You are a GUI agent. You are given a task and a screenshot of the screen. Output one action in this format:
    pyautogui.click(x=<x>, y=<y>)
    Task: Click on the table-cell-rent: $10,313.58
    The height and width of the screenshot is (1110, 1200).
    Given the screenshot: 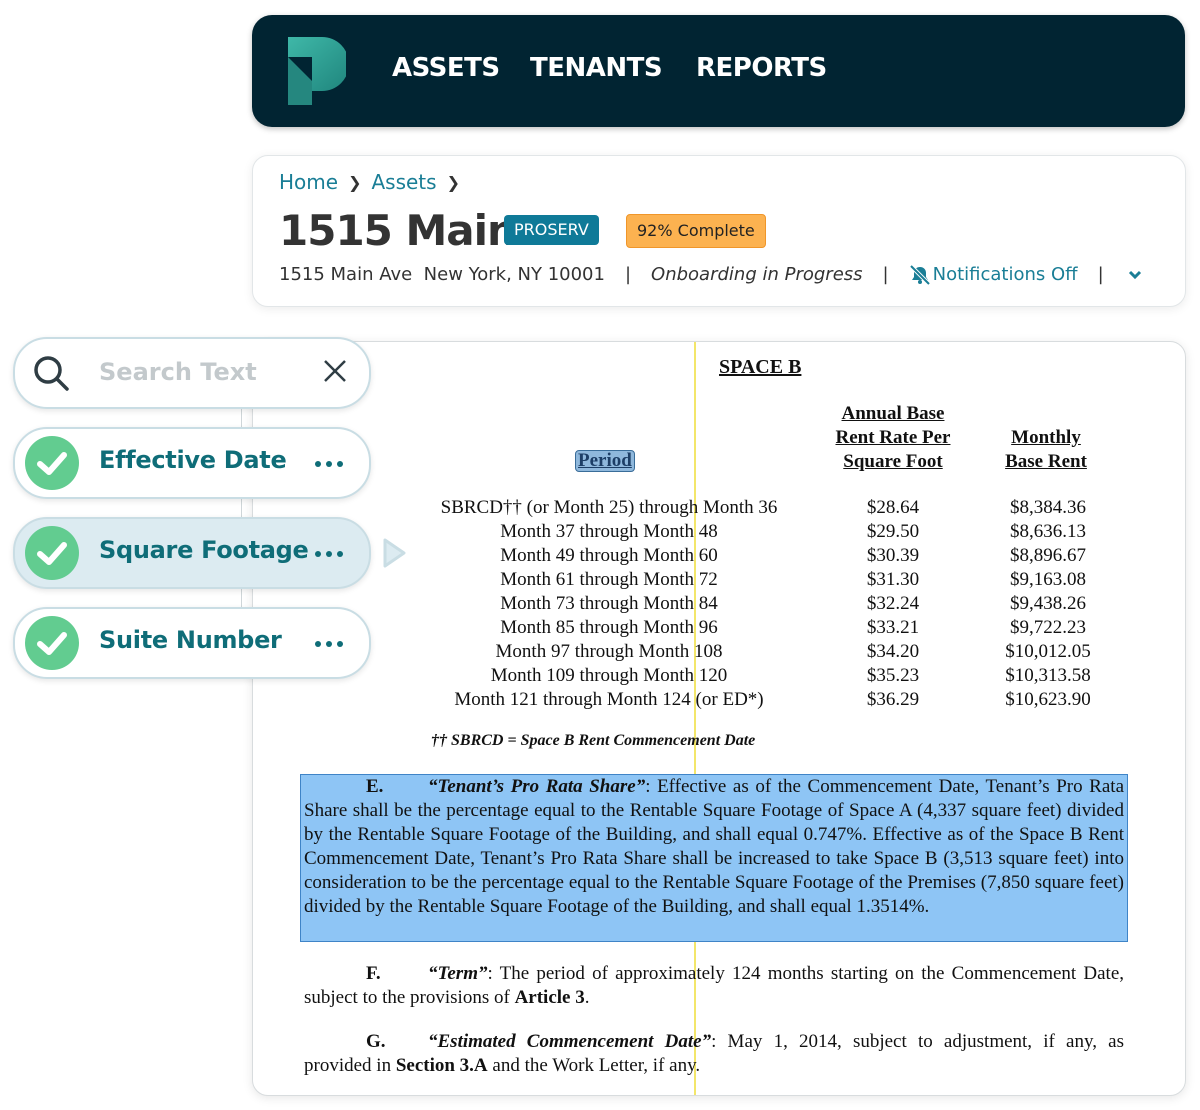 What is the action you would take?
    pyautogui.click(x=1048, y=675)
    